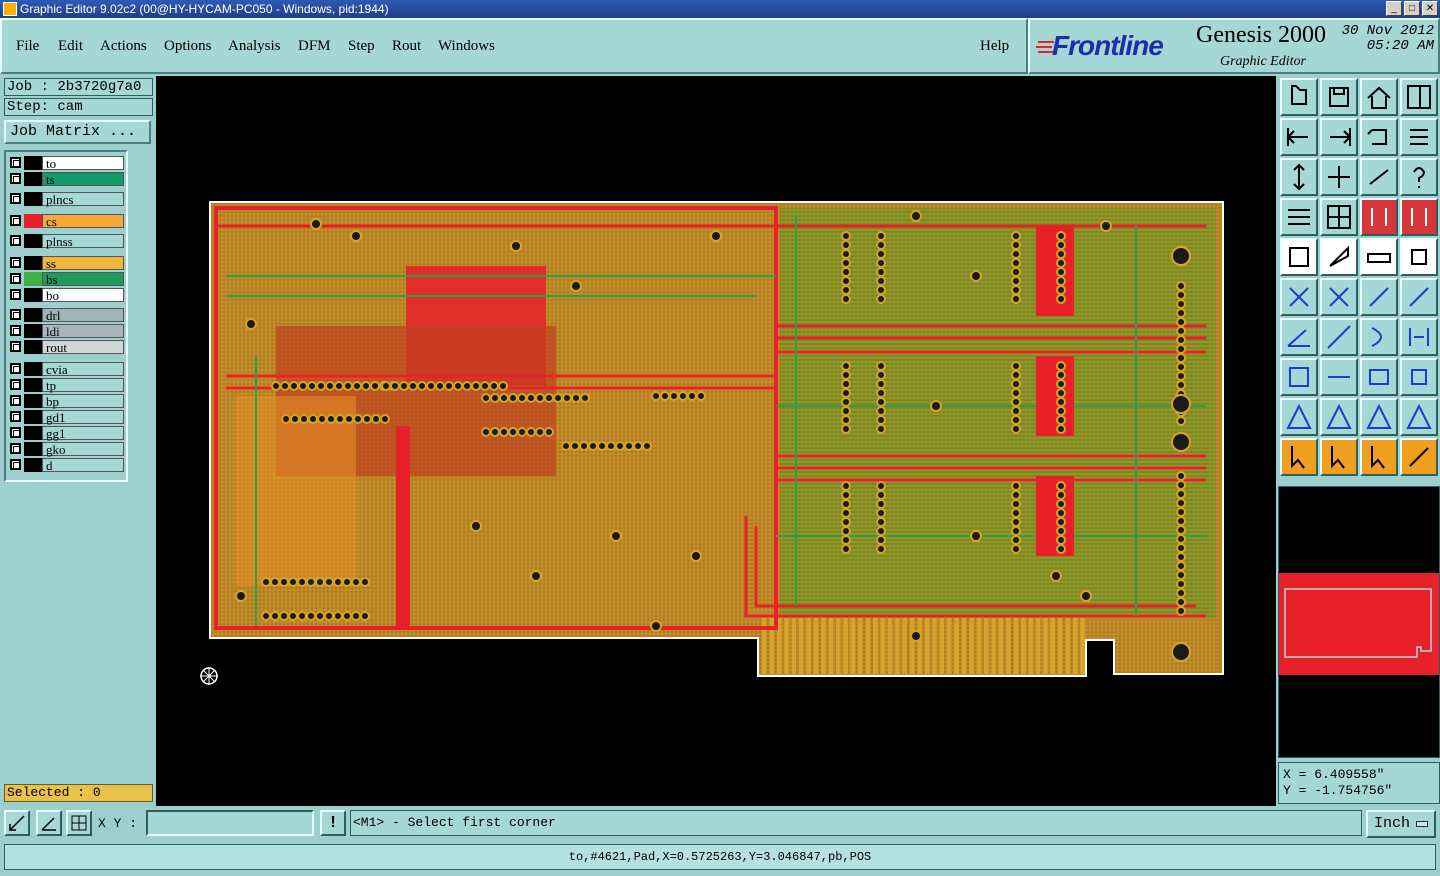 The width and height of the screenshot is (1440, 876). Describe the element at coordinates (1339, 457) in the screenshot. I see `select-box-button` at that location.